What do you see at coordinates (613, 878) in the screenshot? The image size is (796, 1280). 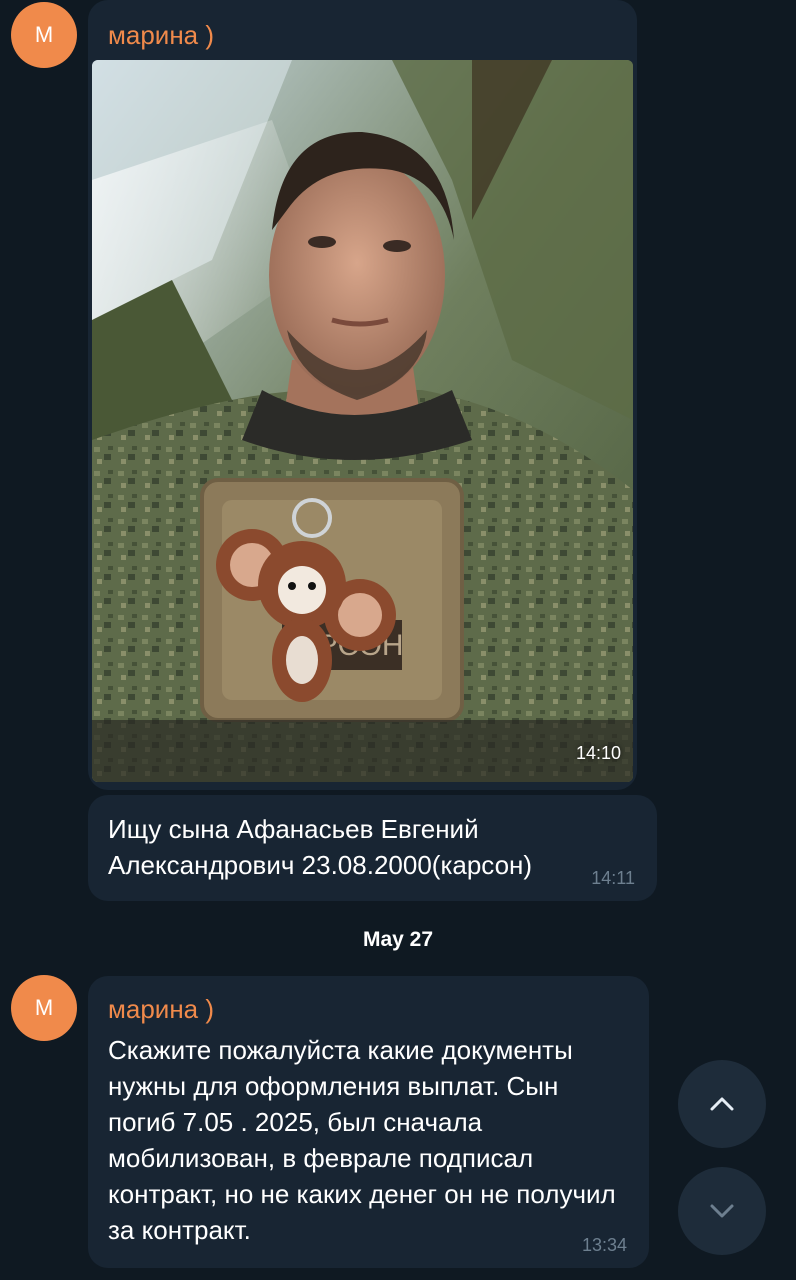 I see `message-timestamp: 14:11` at bounding box center [613, 878].